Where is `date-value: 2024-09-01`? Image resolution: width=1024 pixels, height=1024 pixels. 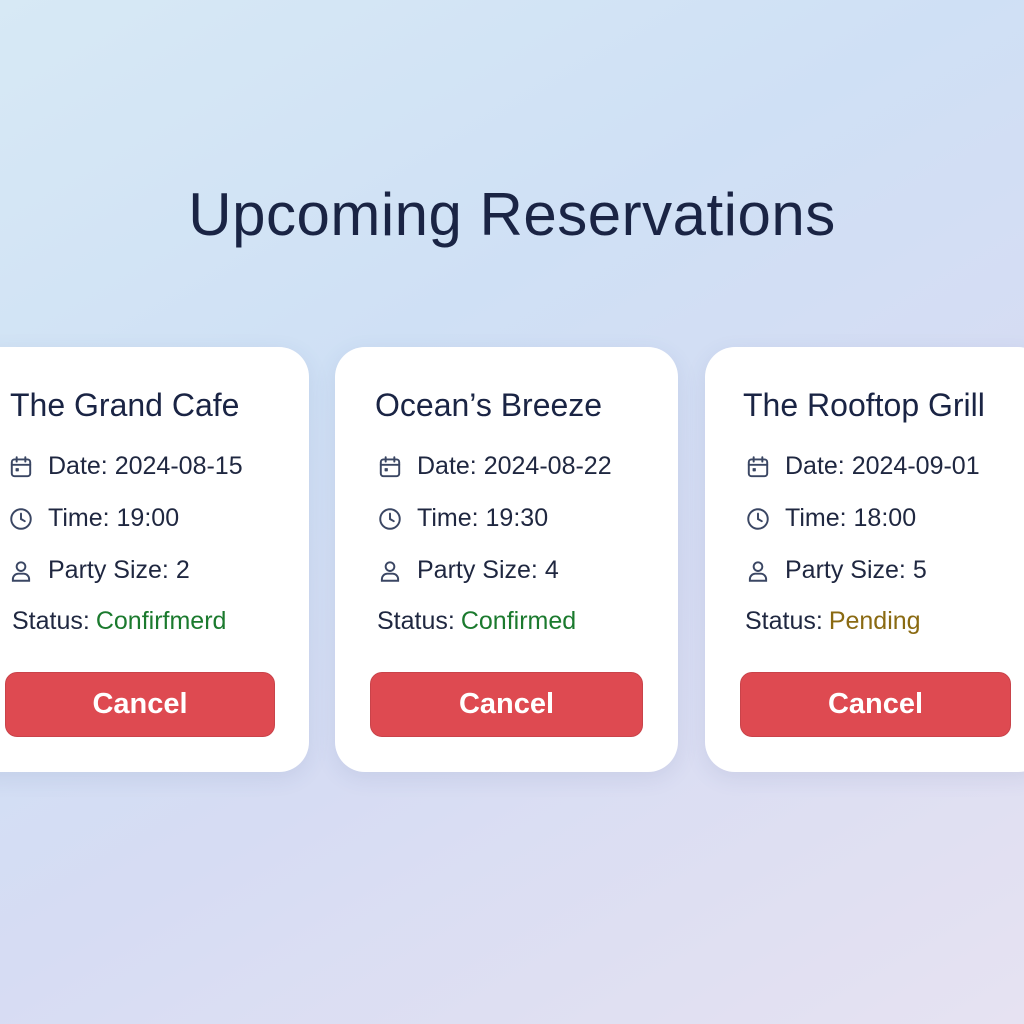
date-value: 2024-09-01 is located at coordinates (915, 466).